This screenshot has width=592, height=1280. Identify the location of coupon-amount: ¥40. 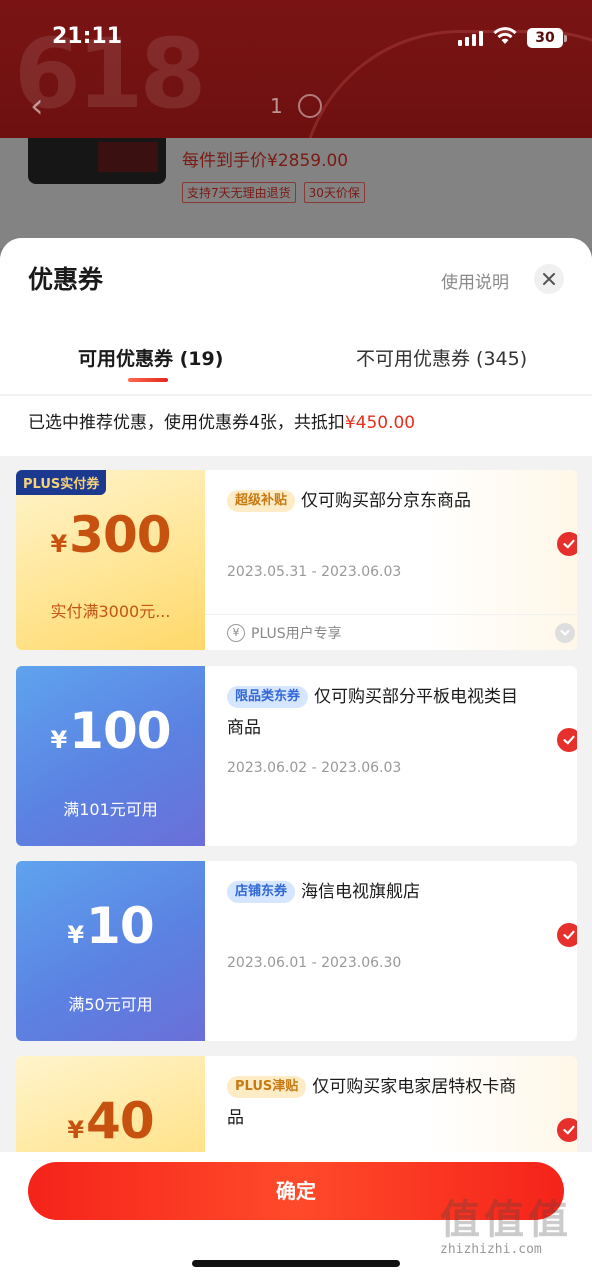
(110, 1121).